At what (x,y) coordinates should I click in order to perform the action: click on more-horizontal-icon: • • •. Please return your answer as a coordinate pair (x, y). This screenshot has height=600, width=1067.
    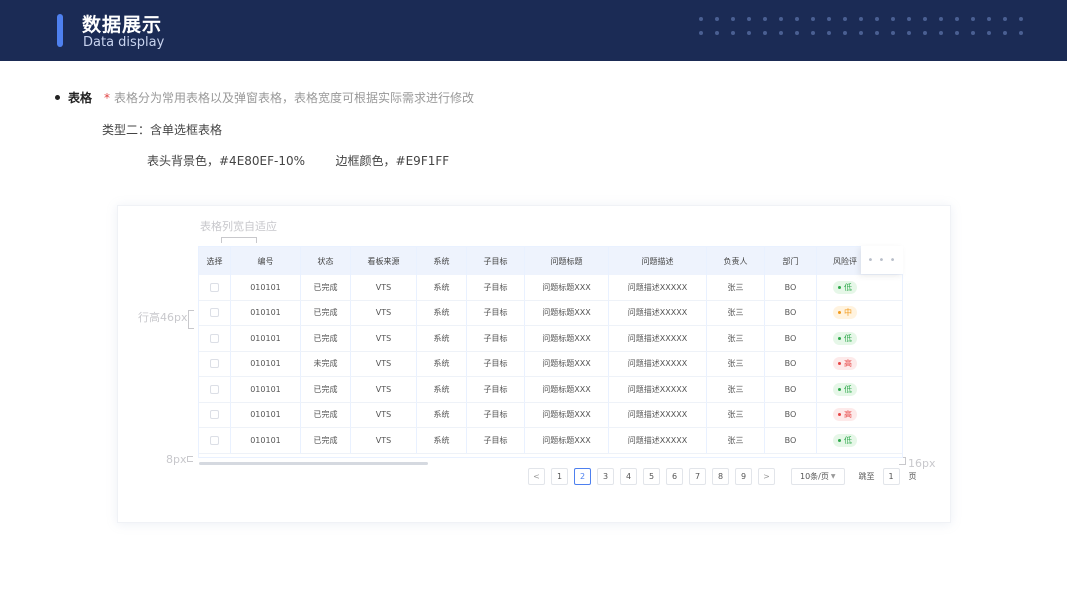
    Looking at the image, I should click on (882, 260).